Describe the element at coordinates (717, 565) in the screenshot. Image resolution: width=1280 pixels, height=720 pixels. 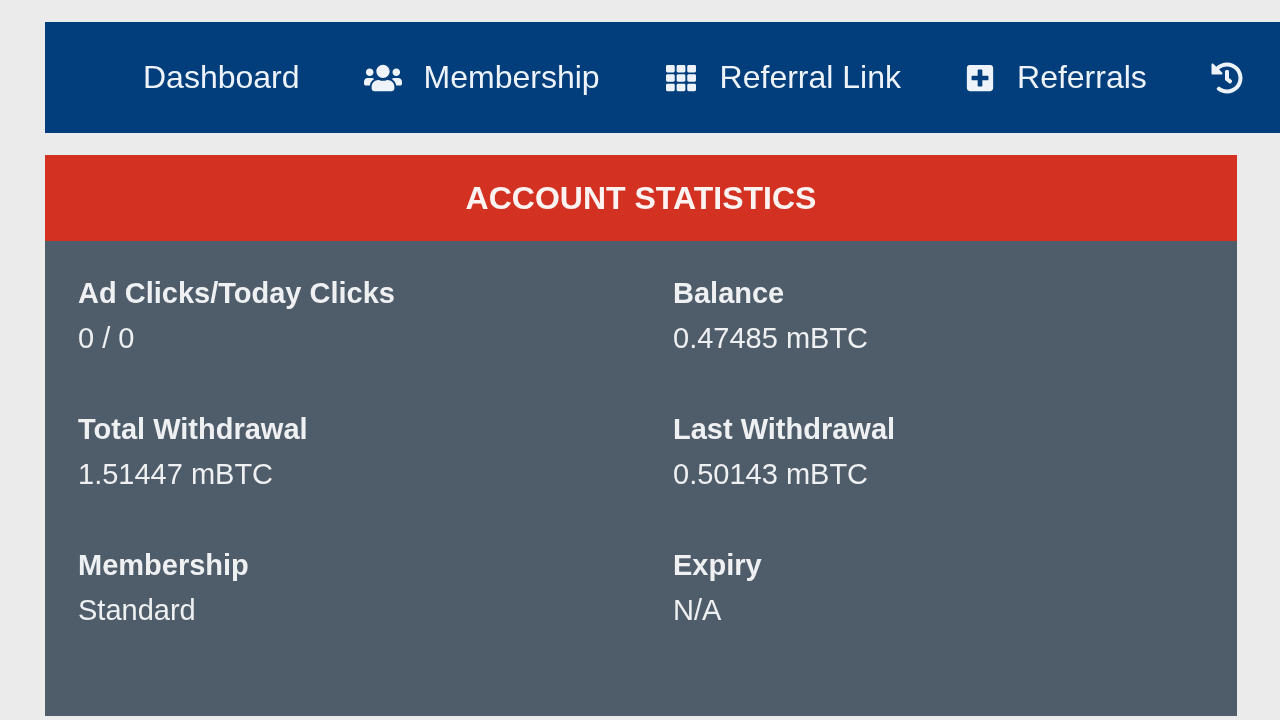
I see `stat-label: Expiry` at that location.